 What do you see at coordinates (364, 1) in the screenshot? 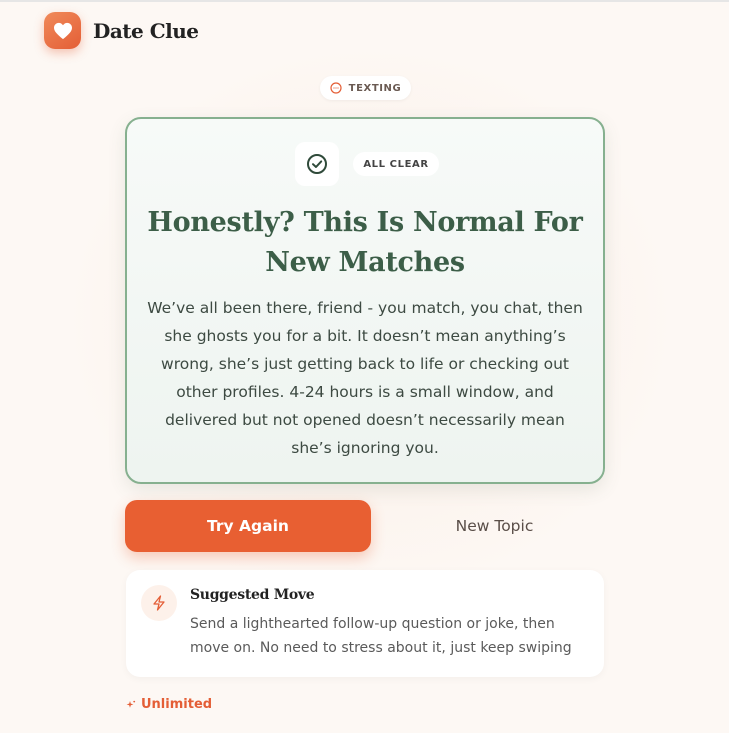
I see `top-divider` at bounding box center [364, 1].